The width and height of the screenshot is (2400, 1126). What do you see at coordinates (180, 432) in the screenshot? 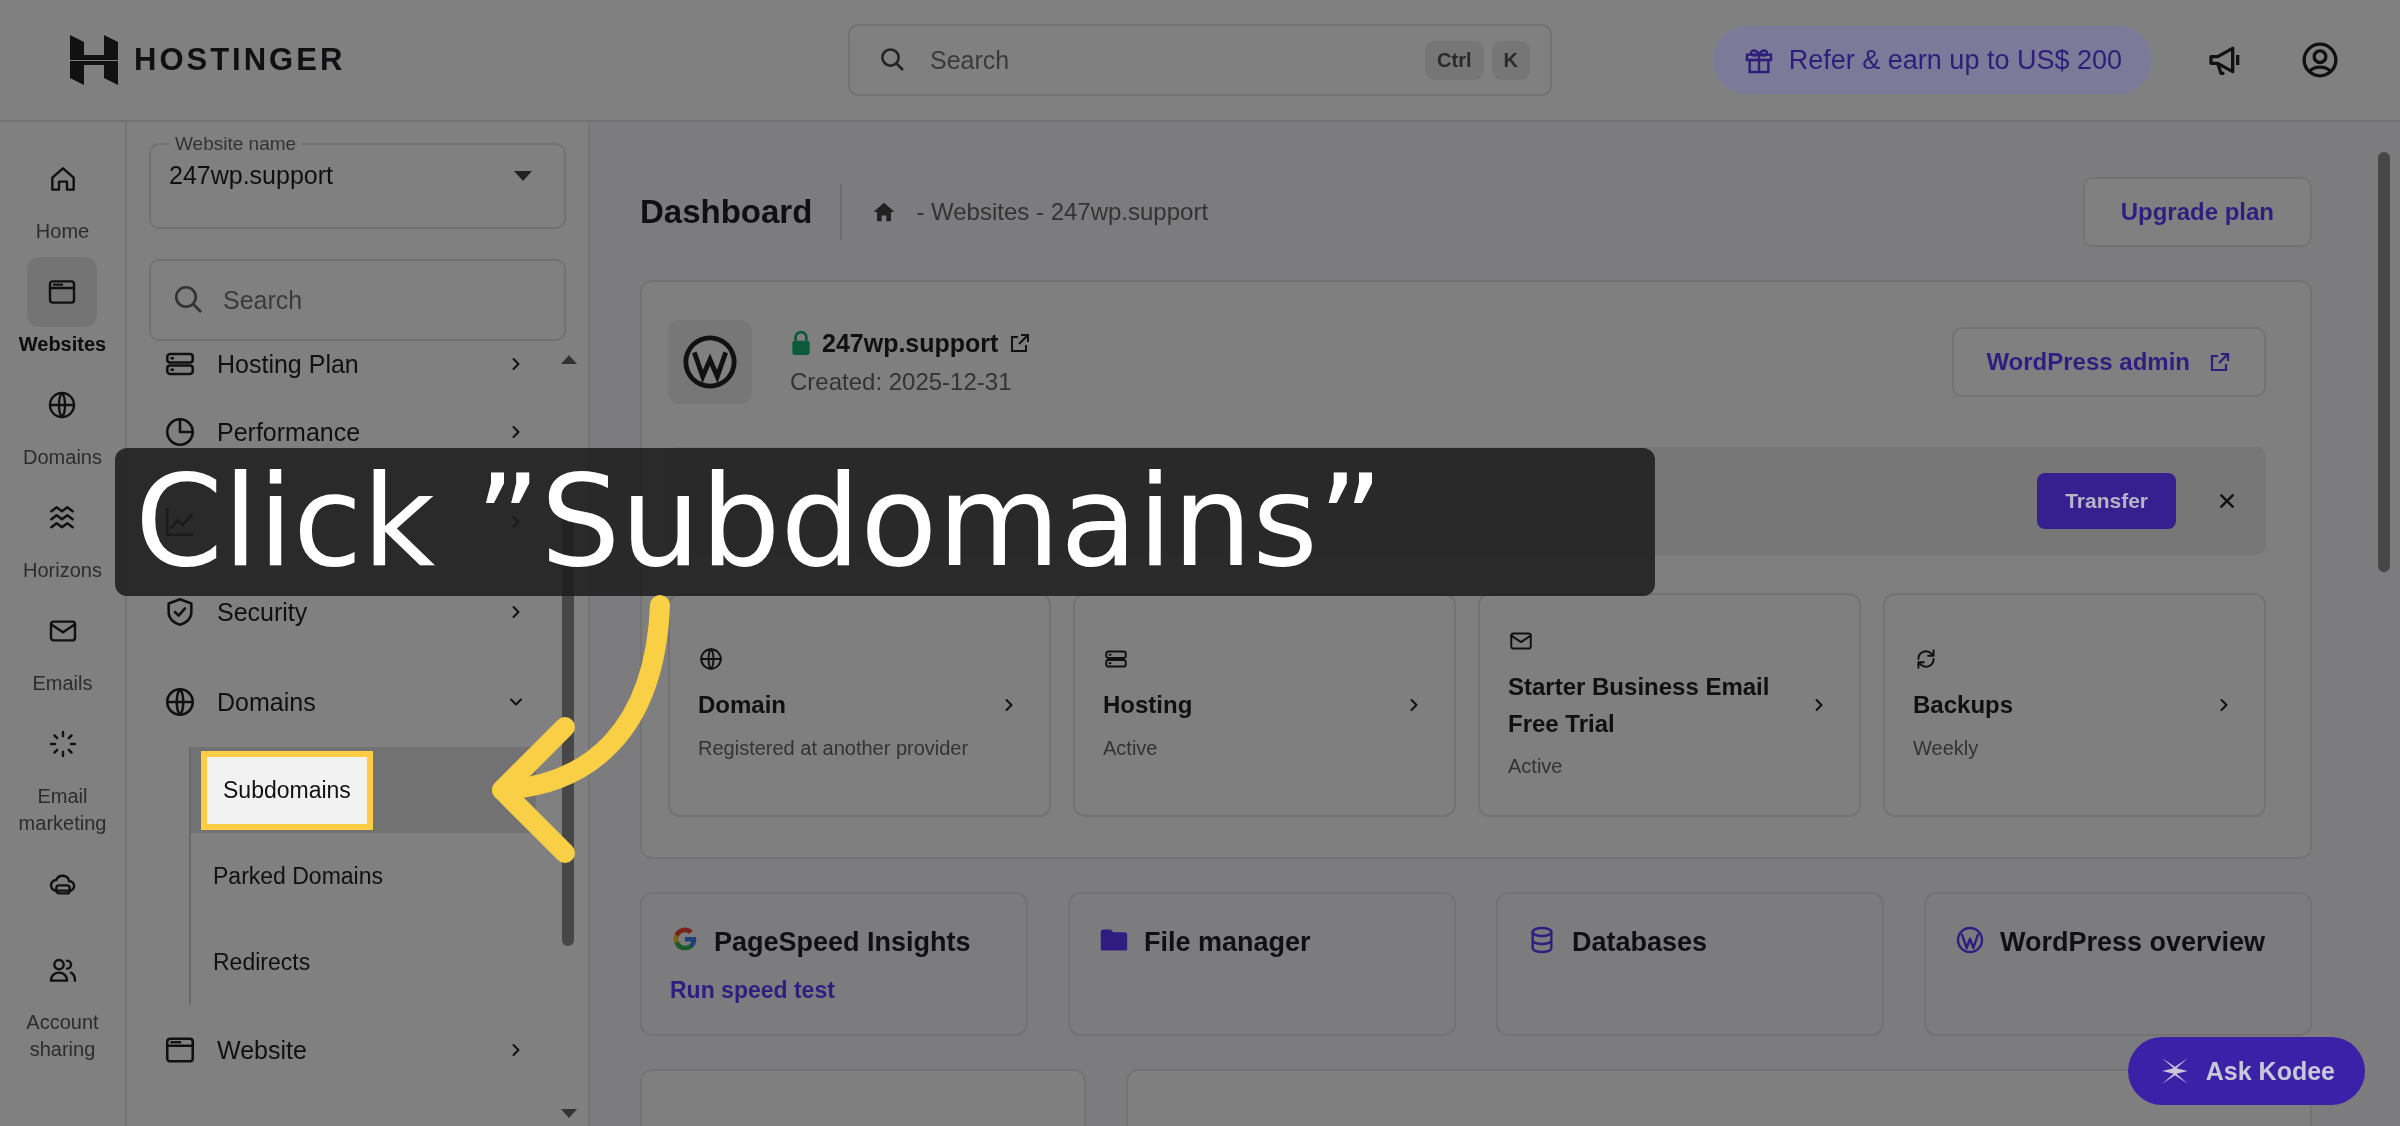
I see `pie-icon` at bounding box center [180, 432].